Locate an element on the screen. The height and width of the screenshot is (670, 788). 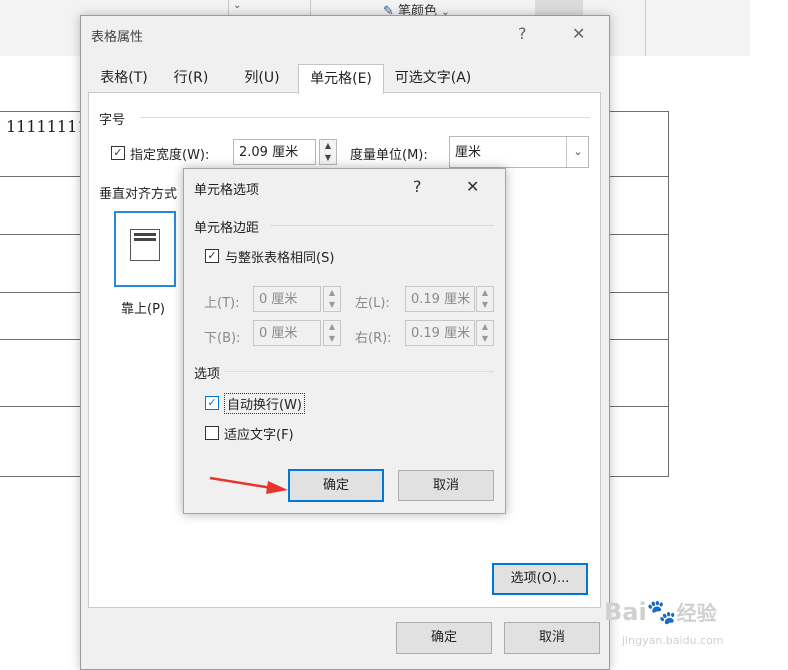
right-margin-label: 右(R): is located at coordinates (373, 338).